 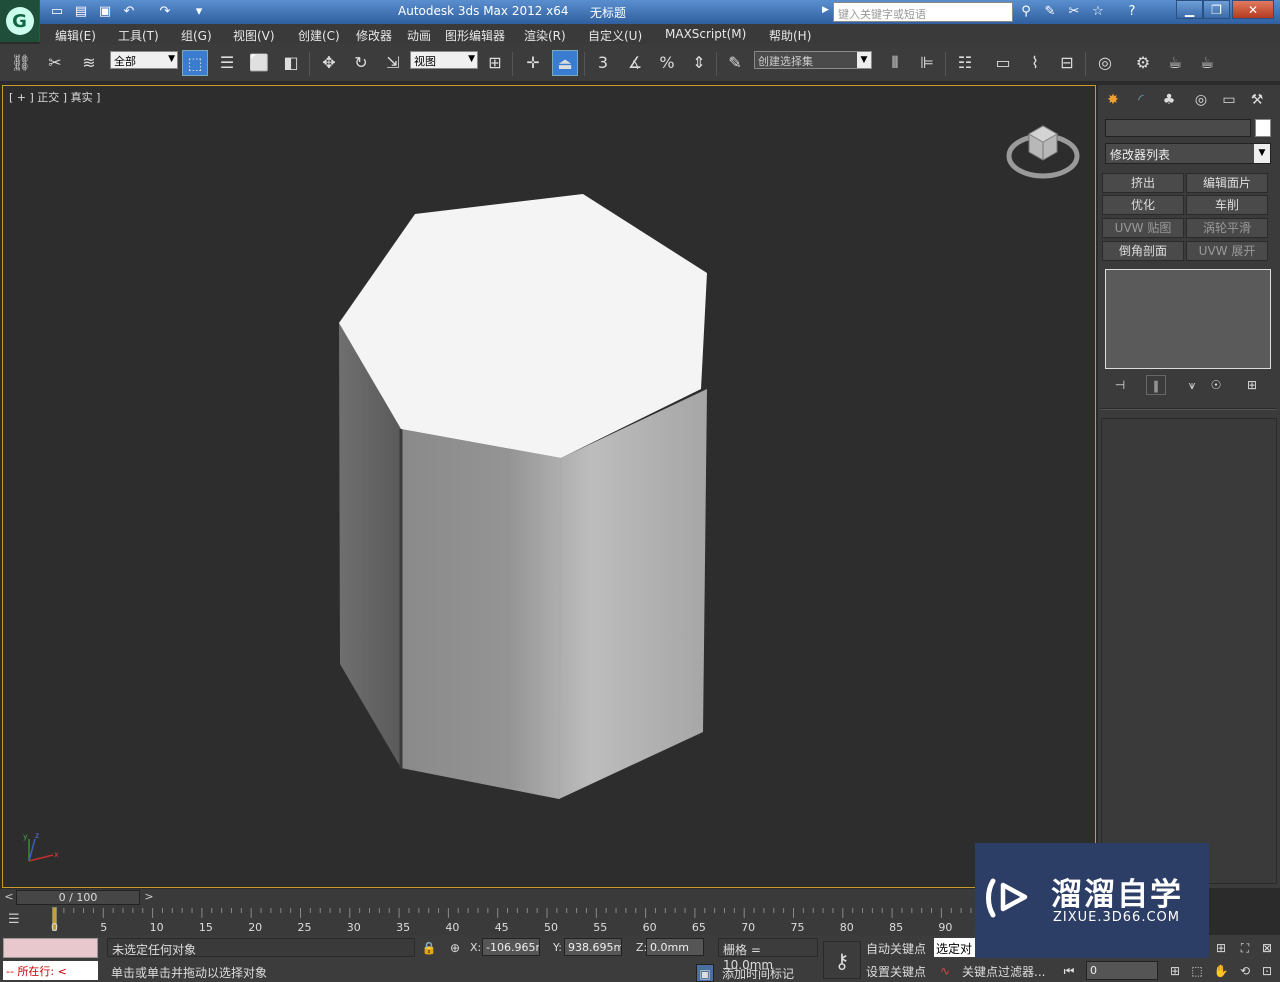 What do you see at coordinates (675, 947) in the screenshot?
I see `z-coordinate-field: 0.0mm` at bounding box center [675, 947].